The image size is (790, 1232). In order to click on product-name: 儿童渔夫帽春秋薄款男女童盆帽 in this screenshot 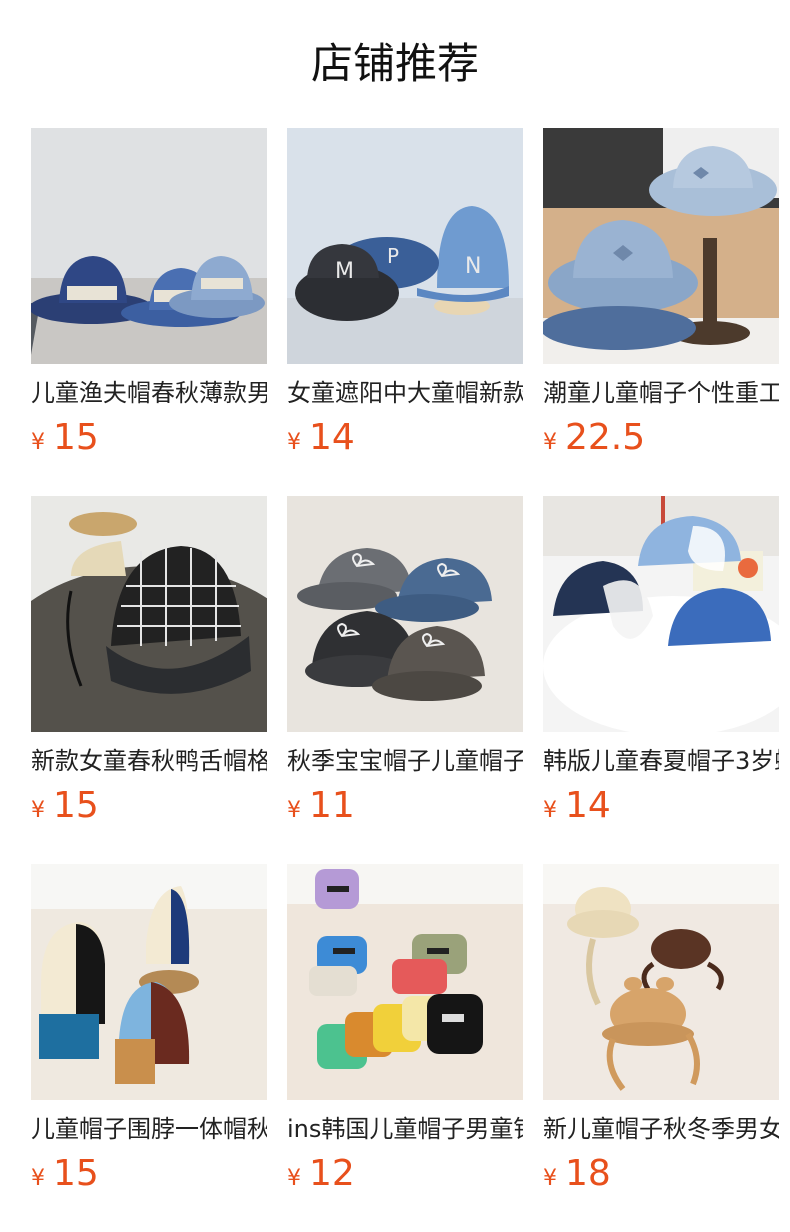, I will do `click(149, 393)`.